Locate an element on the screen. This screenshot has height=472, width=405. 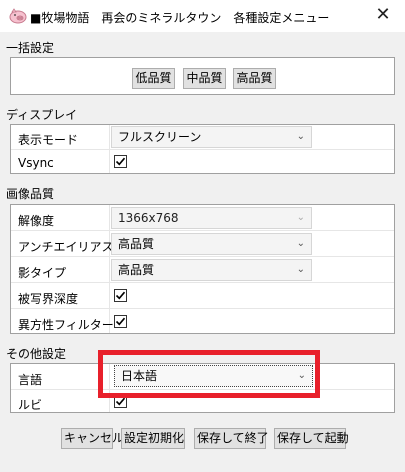
cancel-button: キャンセル is located at coordinates (92, 438).